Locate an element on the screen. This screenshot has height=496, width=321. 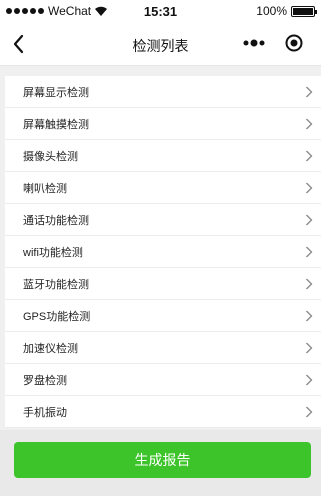
target-icon is located at coordinates (294, 43).